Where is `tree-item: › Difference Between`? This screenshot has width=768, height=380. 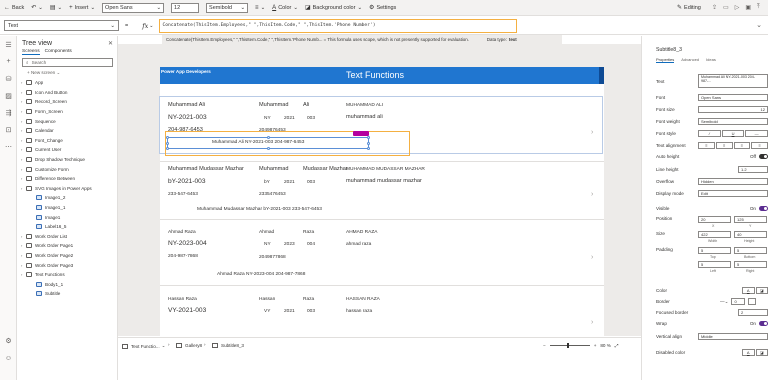
tree-item: › Difference Between is located at coordinates (67, 179).